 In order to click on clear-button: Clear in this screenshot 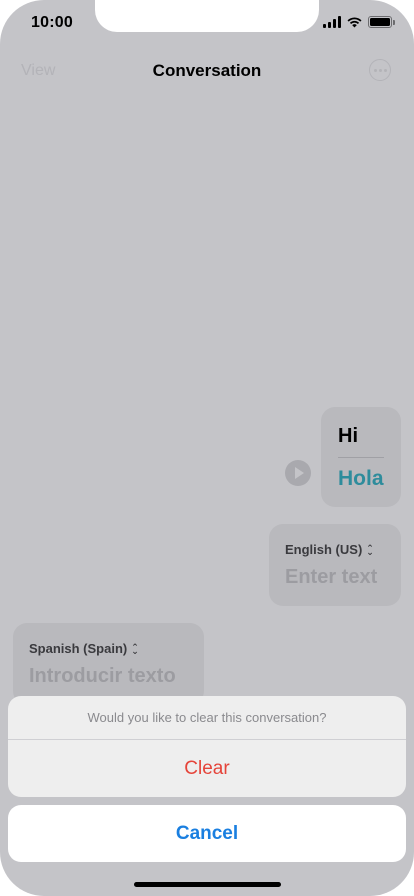, I will do `click(207, 768)`.